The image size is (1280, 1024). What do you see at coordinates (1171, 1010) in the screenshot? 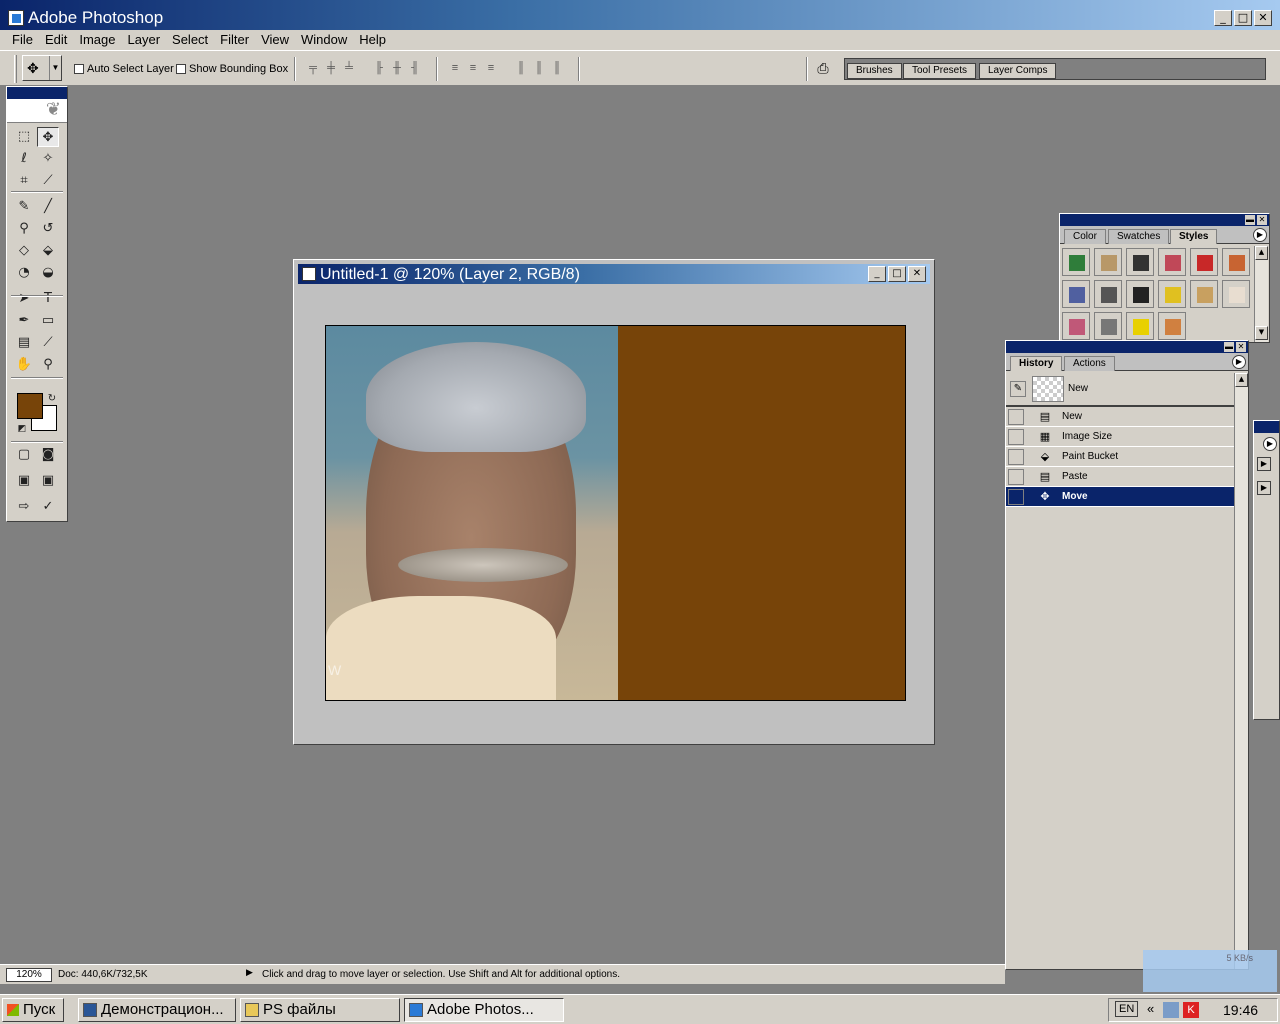
I see `network-icon` at bounding box center [1171, 1010].